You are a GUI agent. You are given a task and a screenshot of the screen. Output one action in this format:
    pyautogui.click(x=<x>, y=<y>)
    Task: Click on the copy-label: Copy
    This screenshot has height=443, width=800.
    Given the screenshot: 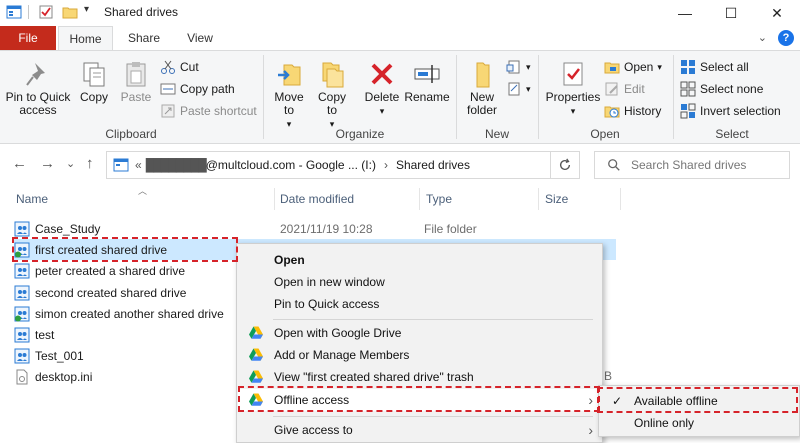 What is the action you would take?
    pyautogui.click(x=93, y=97)
    